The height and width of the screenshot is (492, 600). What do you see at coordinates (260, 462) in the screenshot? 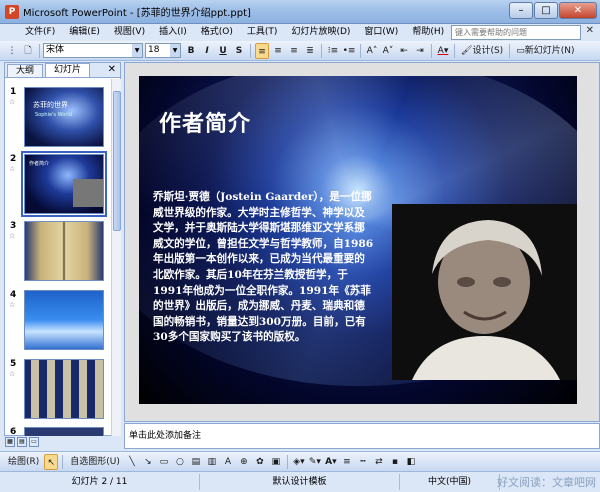
I see `clipart-icon: ✿` at bounding box center [260, 462].